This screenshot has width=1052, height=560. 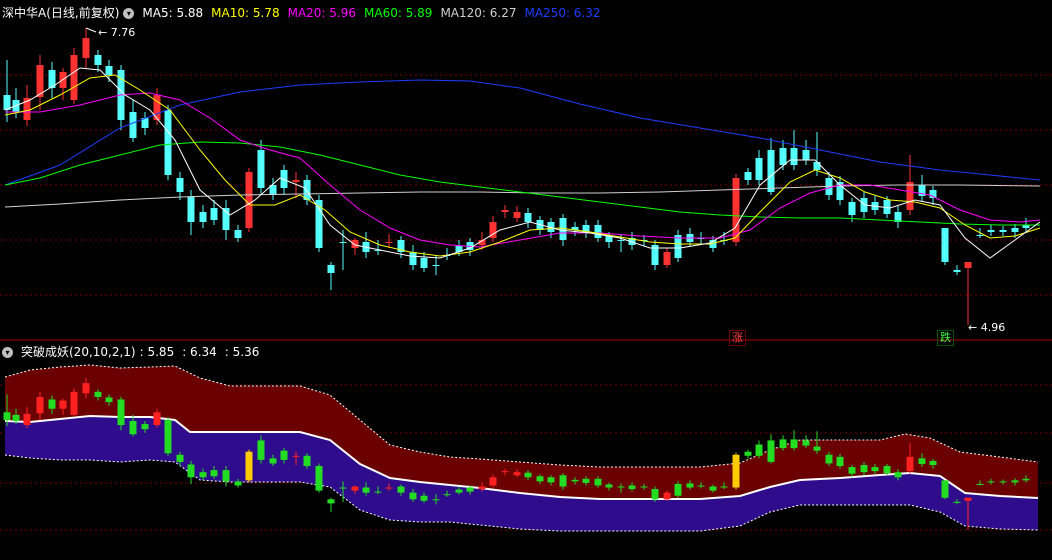 What do you see at coordinates (398, 13) in the screenshot?
I see `ma60-label: MA60: 5.89` at bounding box center [398, 13].